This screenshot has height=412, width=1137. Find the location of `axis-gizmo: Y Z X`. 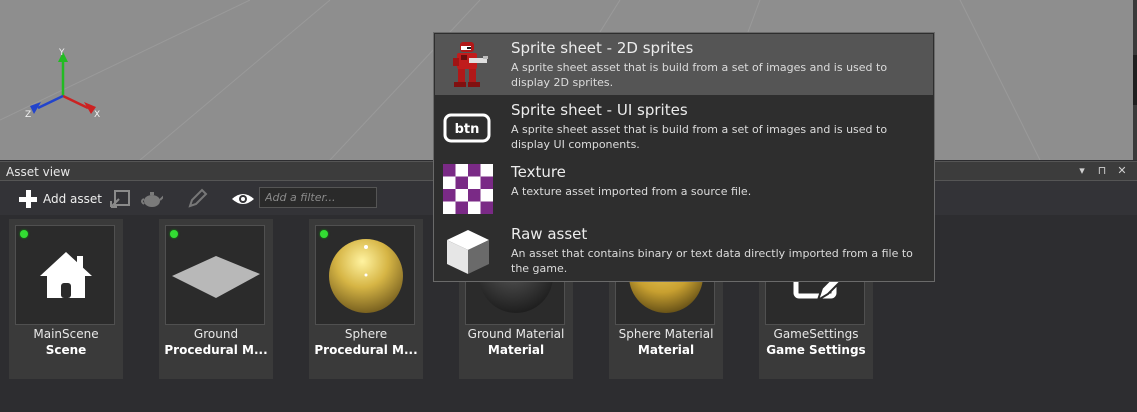

axis-gizmo: Y Z X is located at coordinates (65, 85).